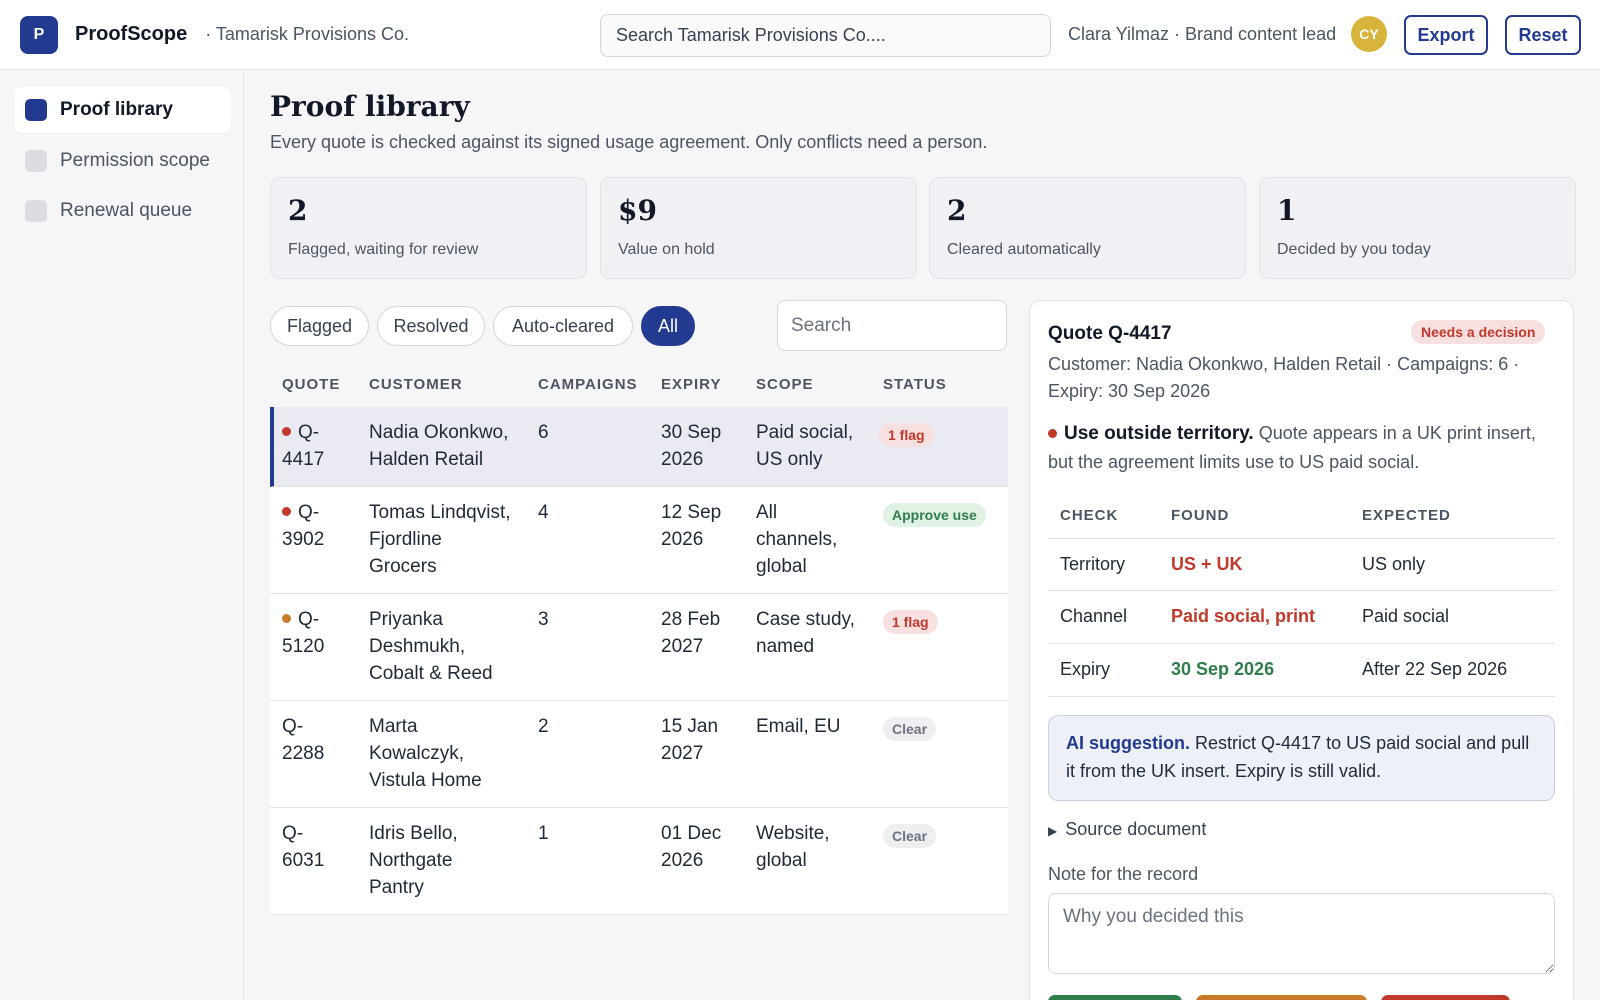 Image resolution: width=1600 pixels, height=1000 pixels. What do you see at coordinates (1301, 933) in the screenshot?
I see `note-textarea` at bounding box center [1301, 933].